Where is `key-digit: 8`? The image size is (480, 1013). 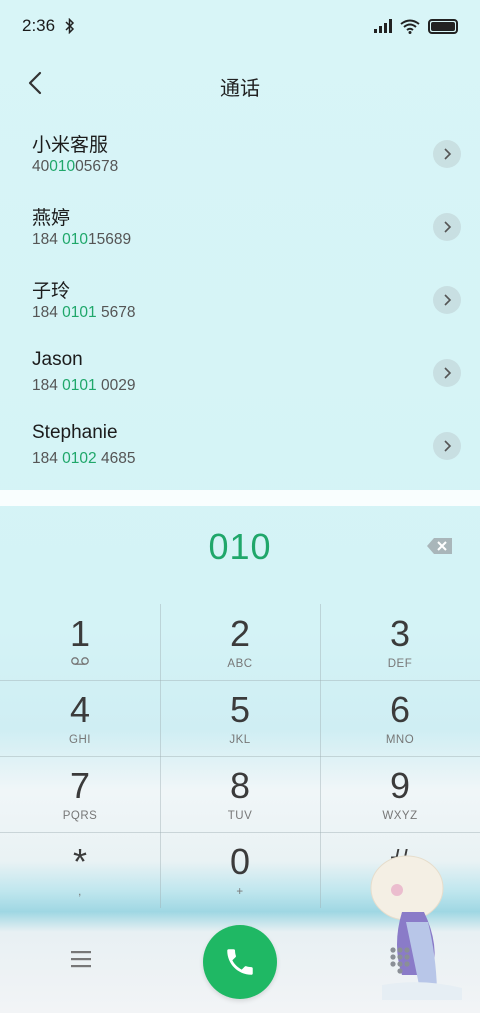
key-digit: 8 is located at coordinates (240, 785).